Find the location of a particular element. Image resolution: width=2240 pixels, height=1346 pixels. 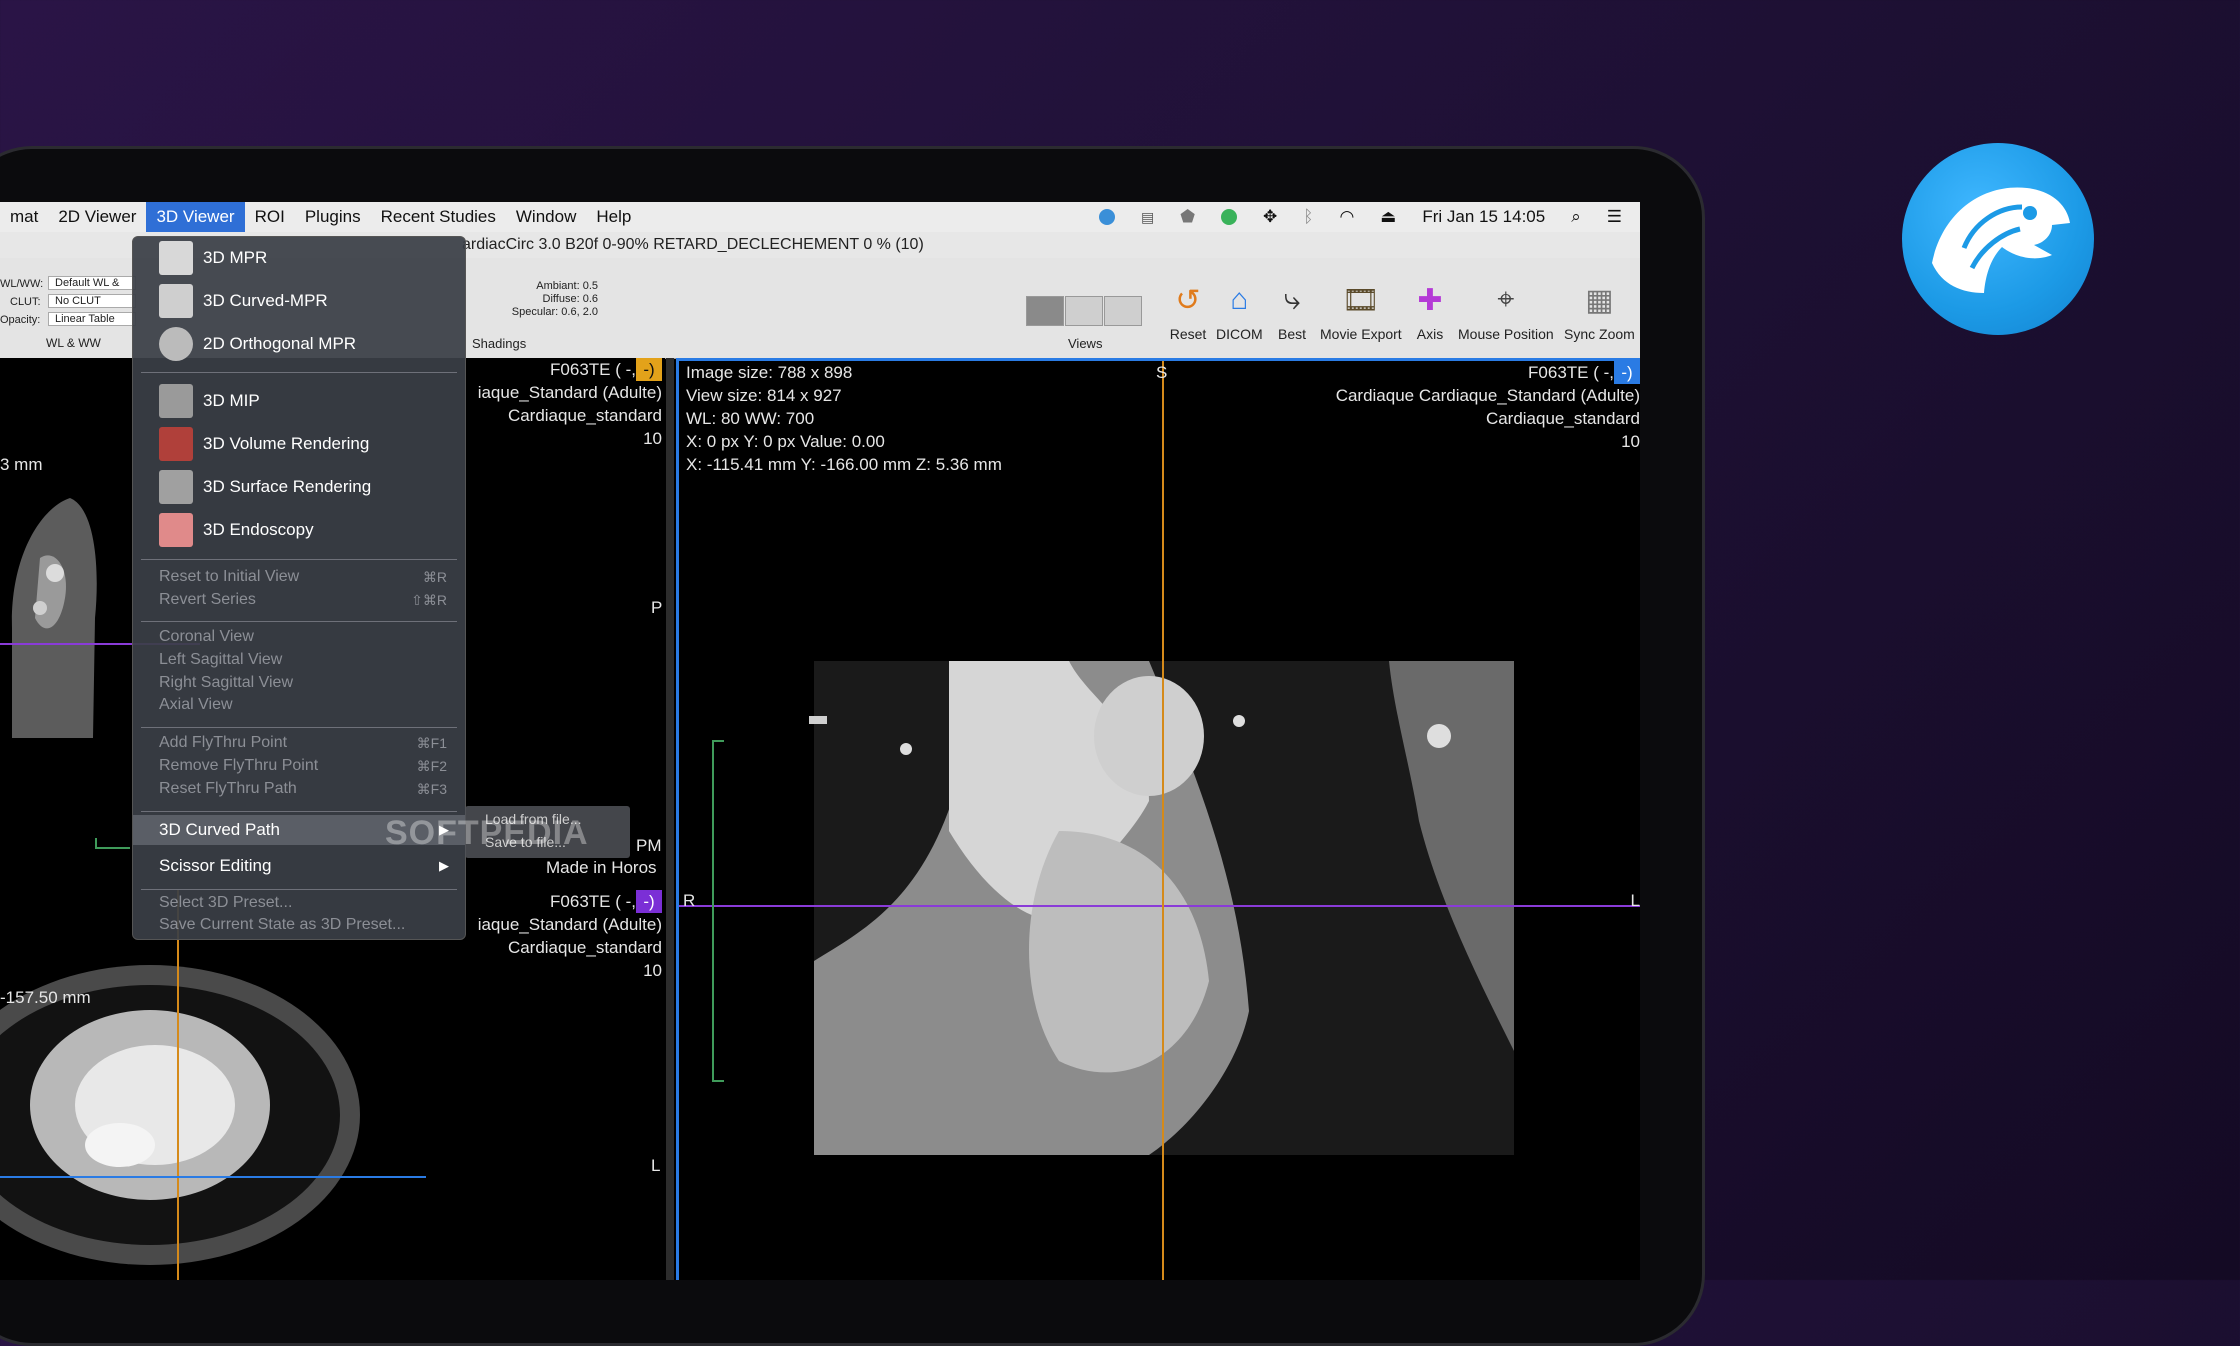

axis-tool: ✚ Axis is located at coordinates (1430, 311).